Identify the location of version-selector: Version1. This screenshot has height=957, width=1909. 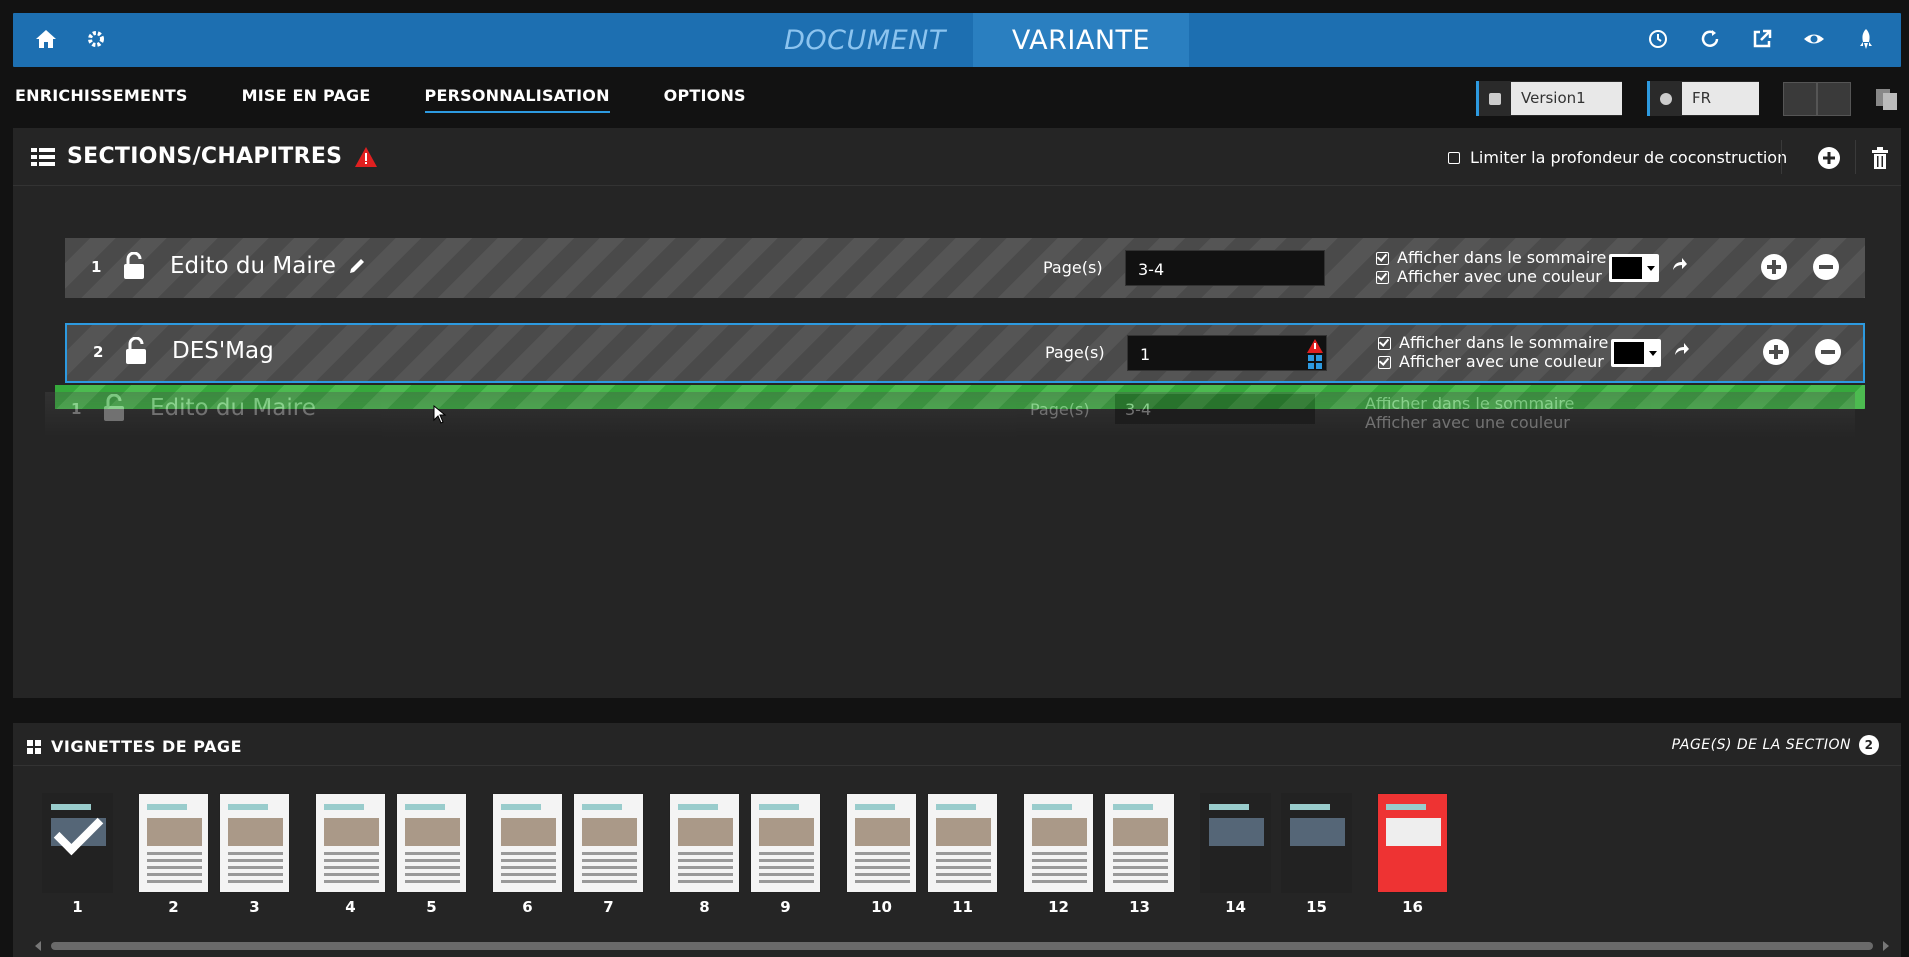
(1549, 98).